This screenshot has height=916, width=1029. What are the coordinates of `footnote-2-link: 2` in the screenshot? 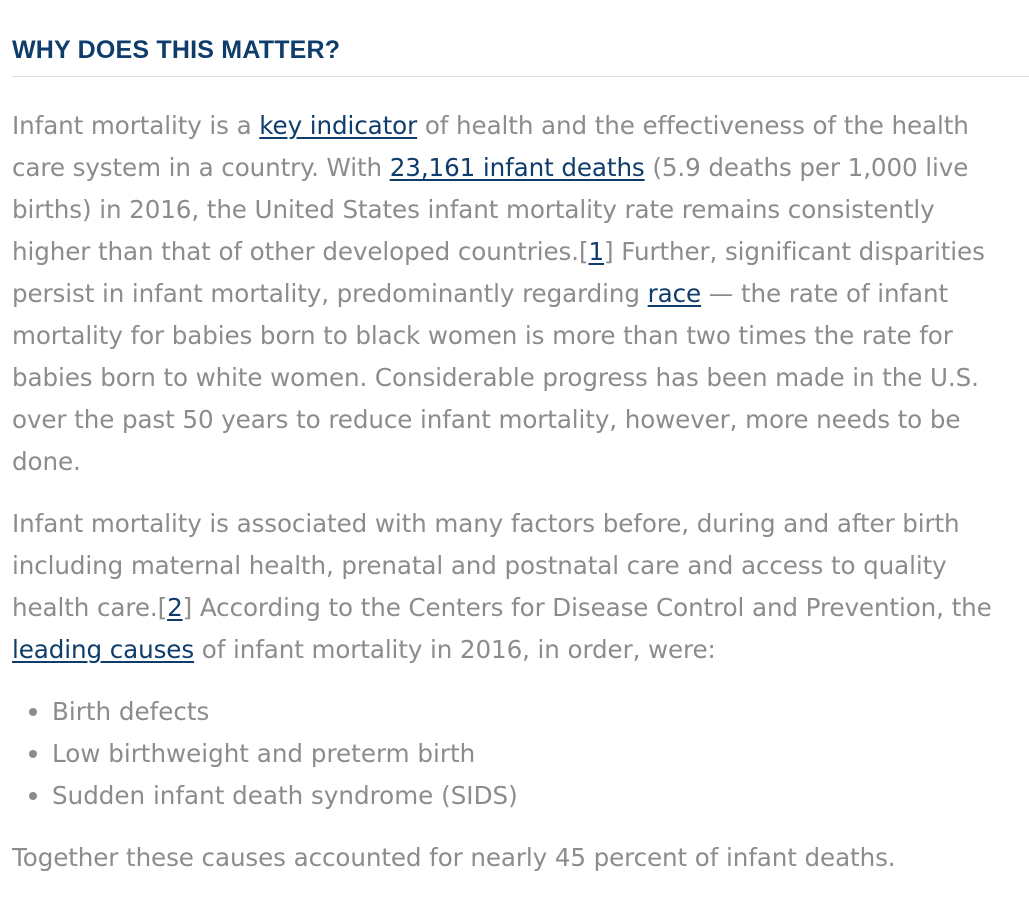 It's located at (175, 607).